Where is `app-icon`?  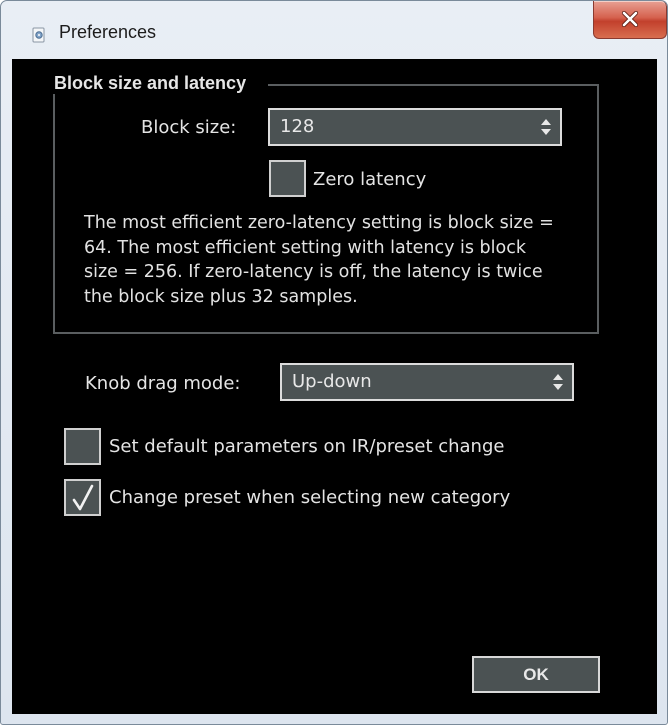
app-icon is located at coordinates (39, 35).